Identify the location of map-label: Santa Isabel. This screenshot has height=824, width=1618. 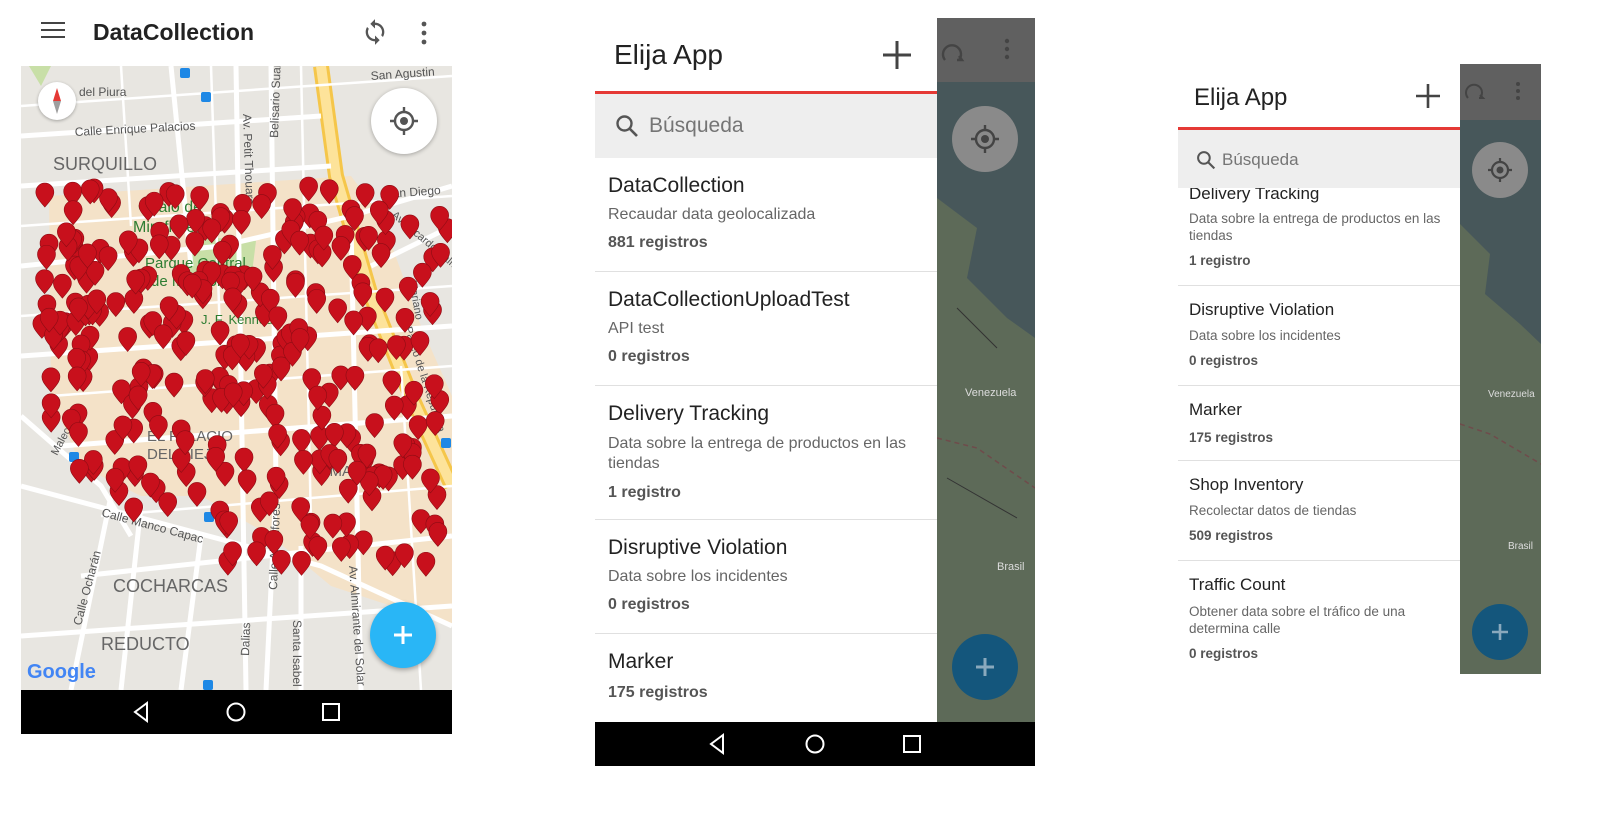
(297, 653).